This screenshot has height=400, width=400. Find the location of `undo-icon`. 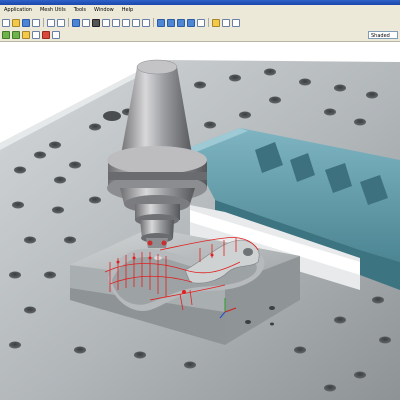

undo-icon is located at coordinates (51, 22).